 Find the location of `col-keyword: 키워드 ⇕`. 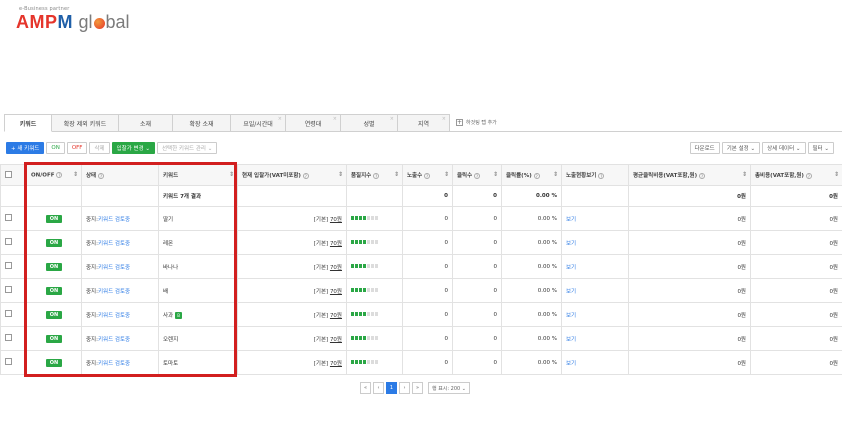

col-keyword: 키워드 ⇕ is located at coordinates (198, 175).